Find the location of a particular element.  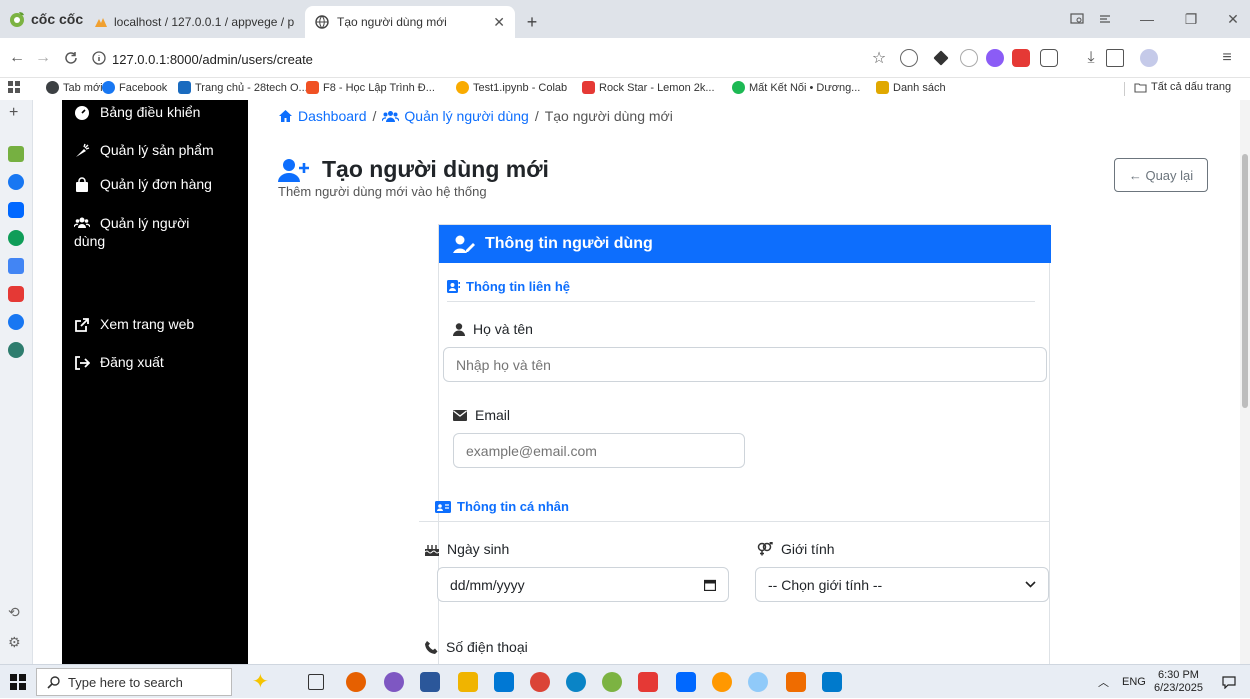

tab-create-user: Tạo người dùng mới ✕ is located at coordinates (410, 22).